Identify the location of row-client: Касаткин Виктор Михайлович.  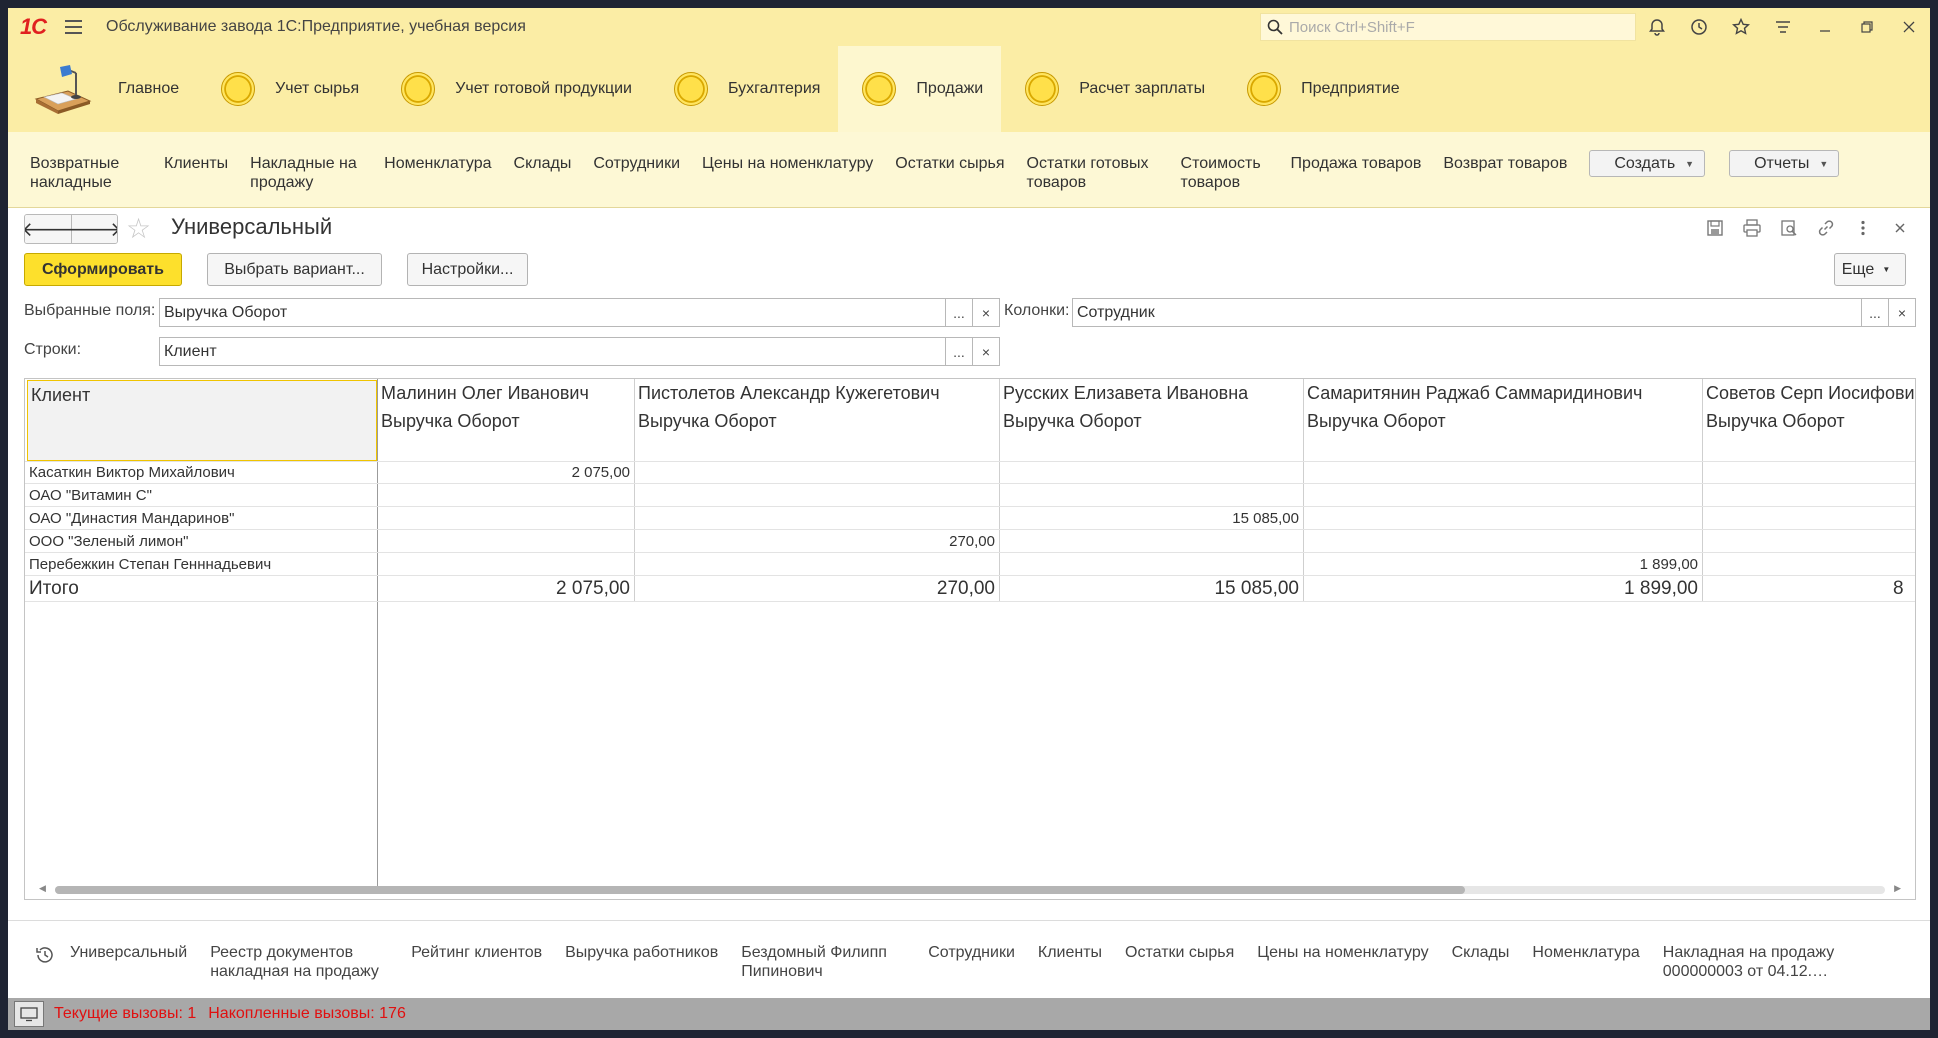
(132, 472).